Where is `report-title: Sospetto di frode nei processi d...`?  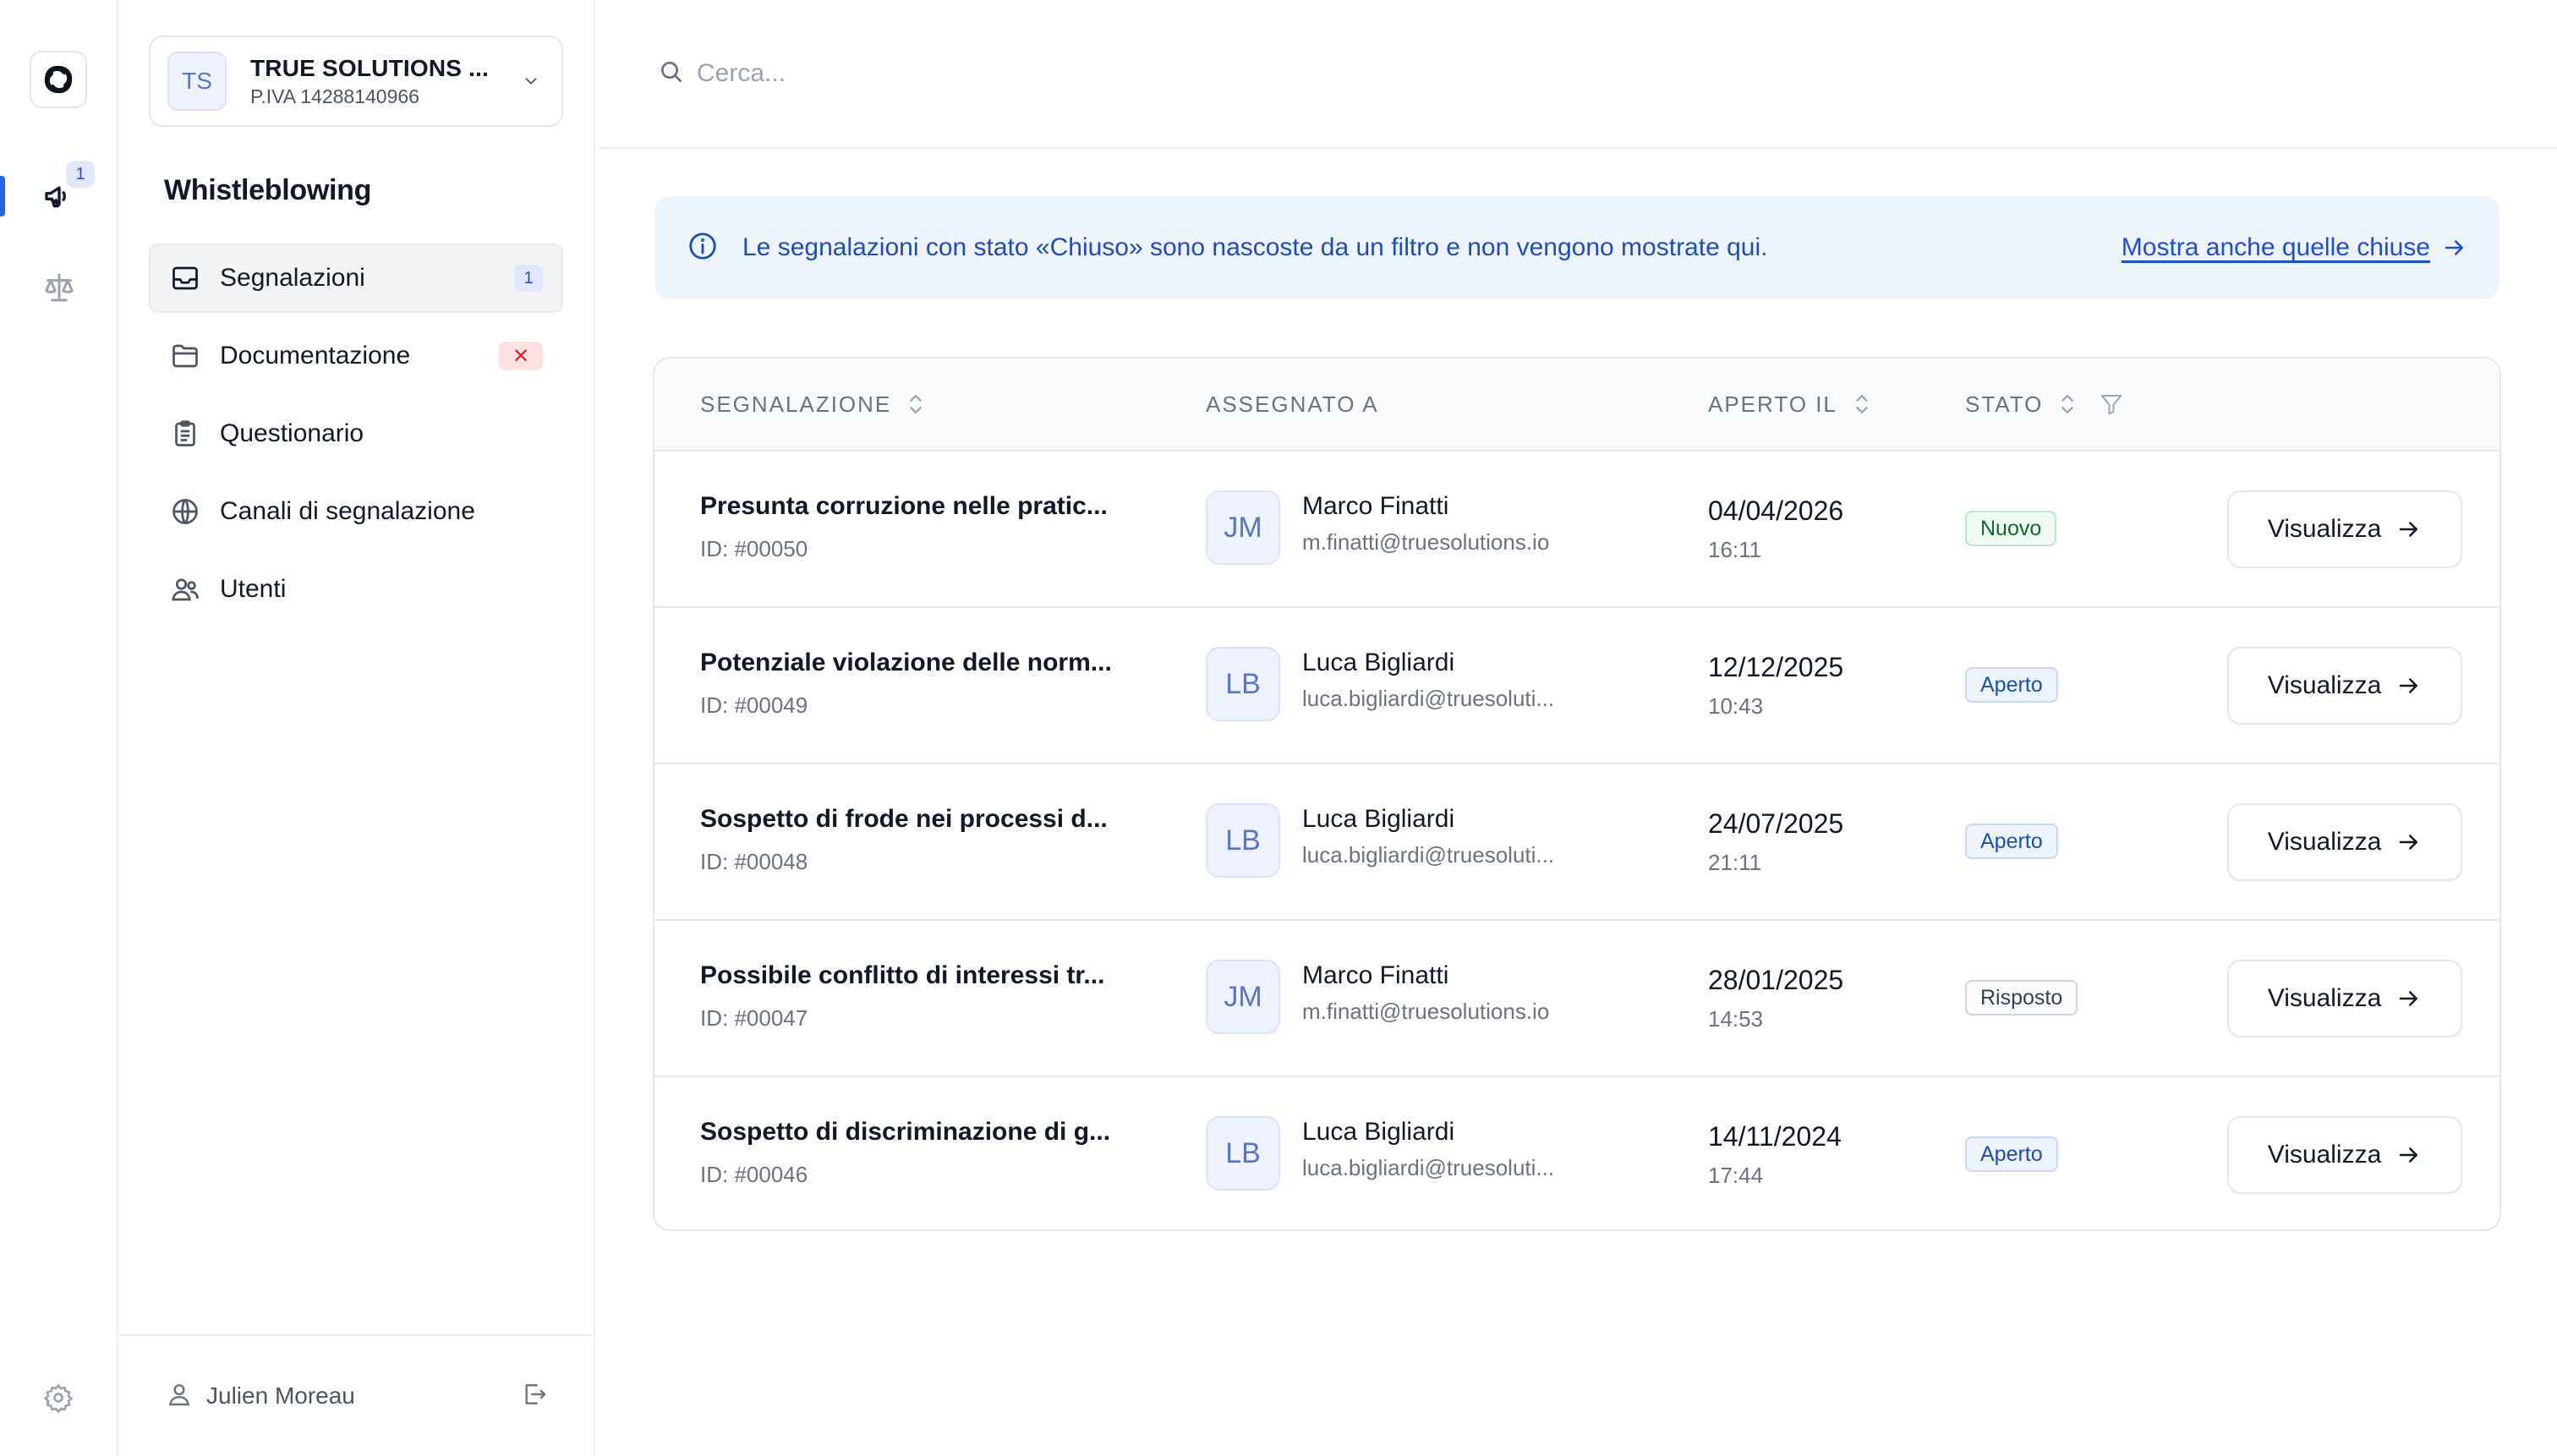
report-title: Sospetto di frode nei processi d... is located at coordinates (904, 820).